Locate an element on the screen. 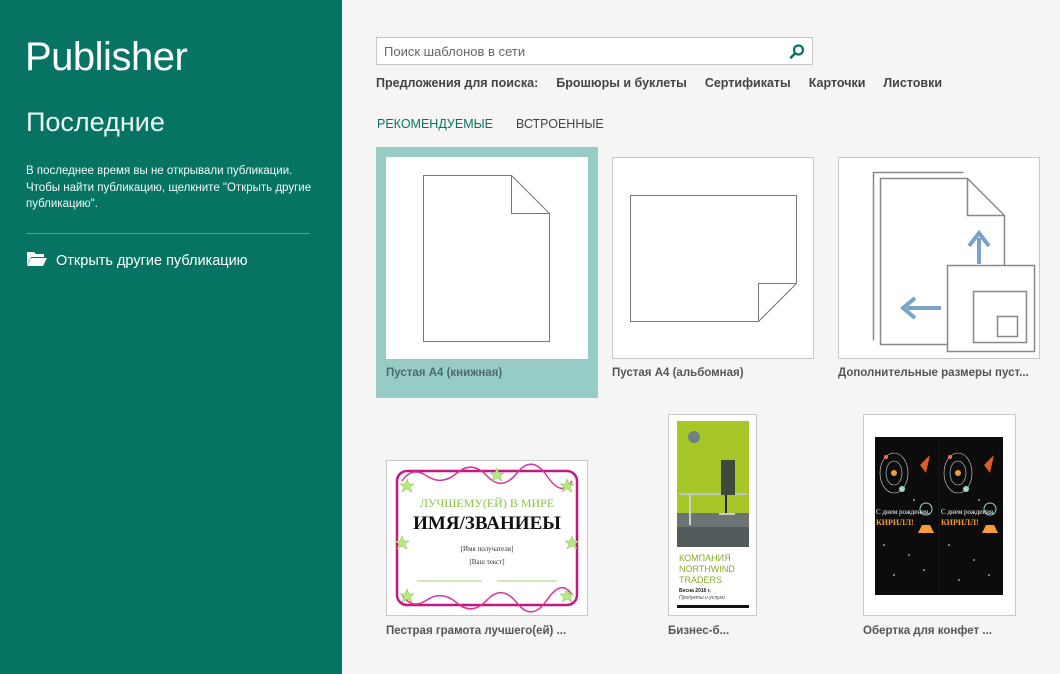 This screenshot has height=674, width=1060. suggestion-brochures: Брошюры и буклеты is located at coordinates (621, 83).